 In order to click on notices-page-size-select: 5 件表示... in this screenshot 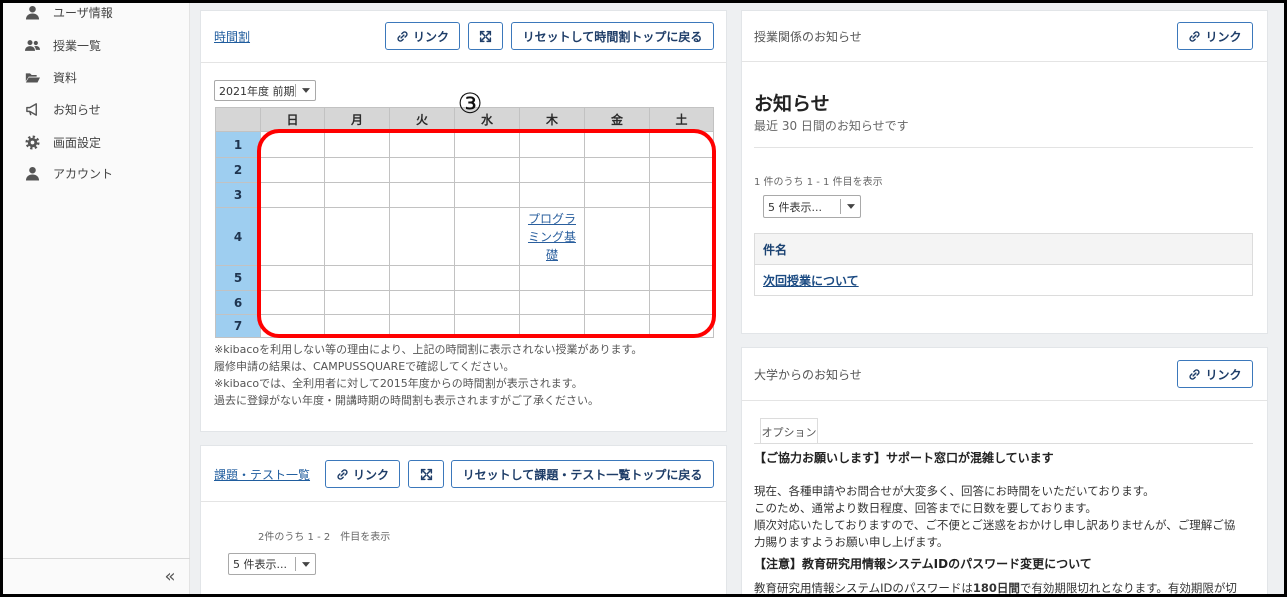, I will do `click(812, 206)`.